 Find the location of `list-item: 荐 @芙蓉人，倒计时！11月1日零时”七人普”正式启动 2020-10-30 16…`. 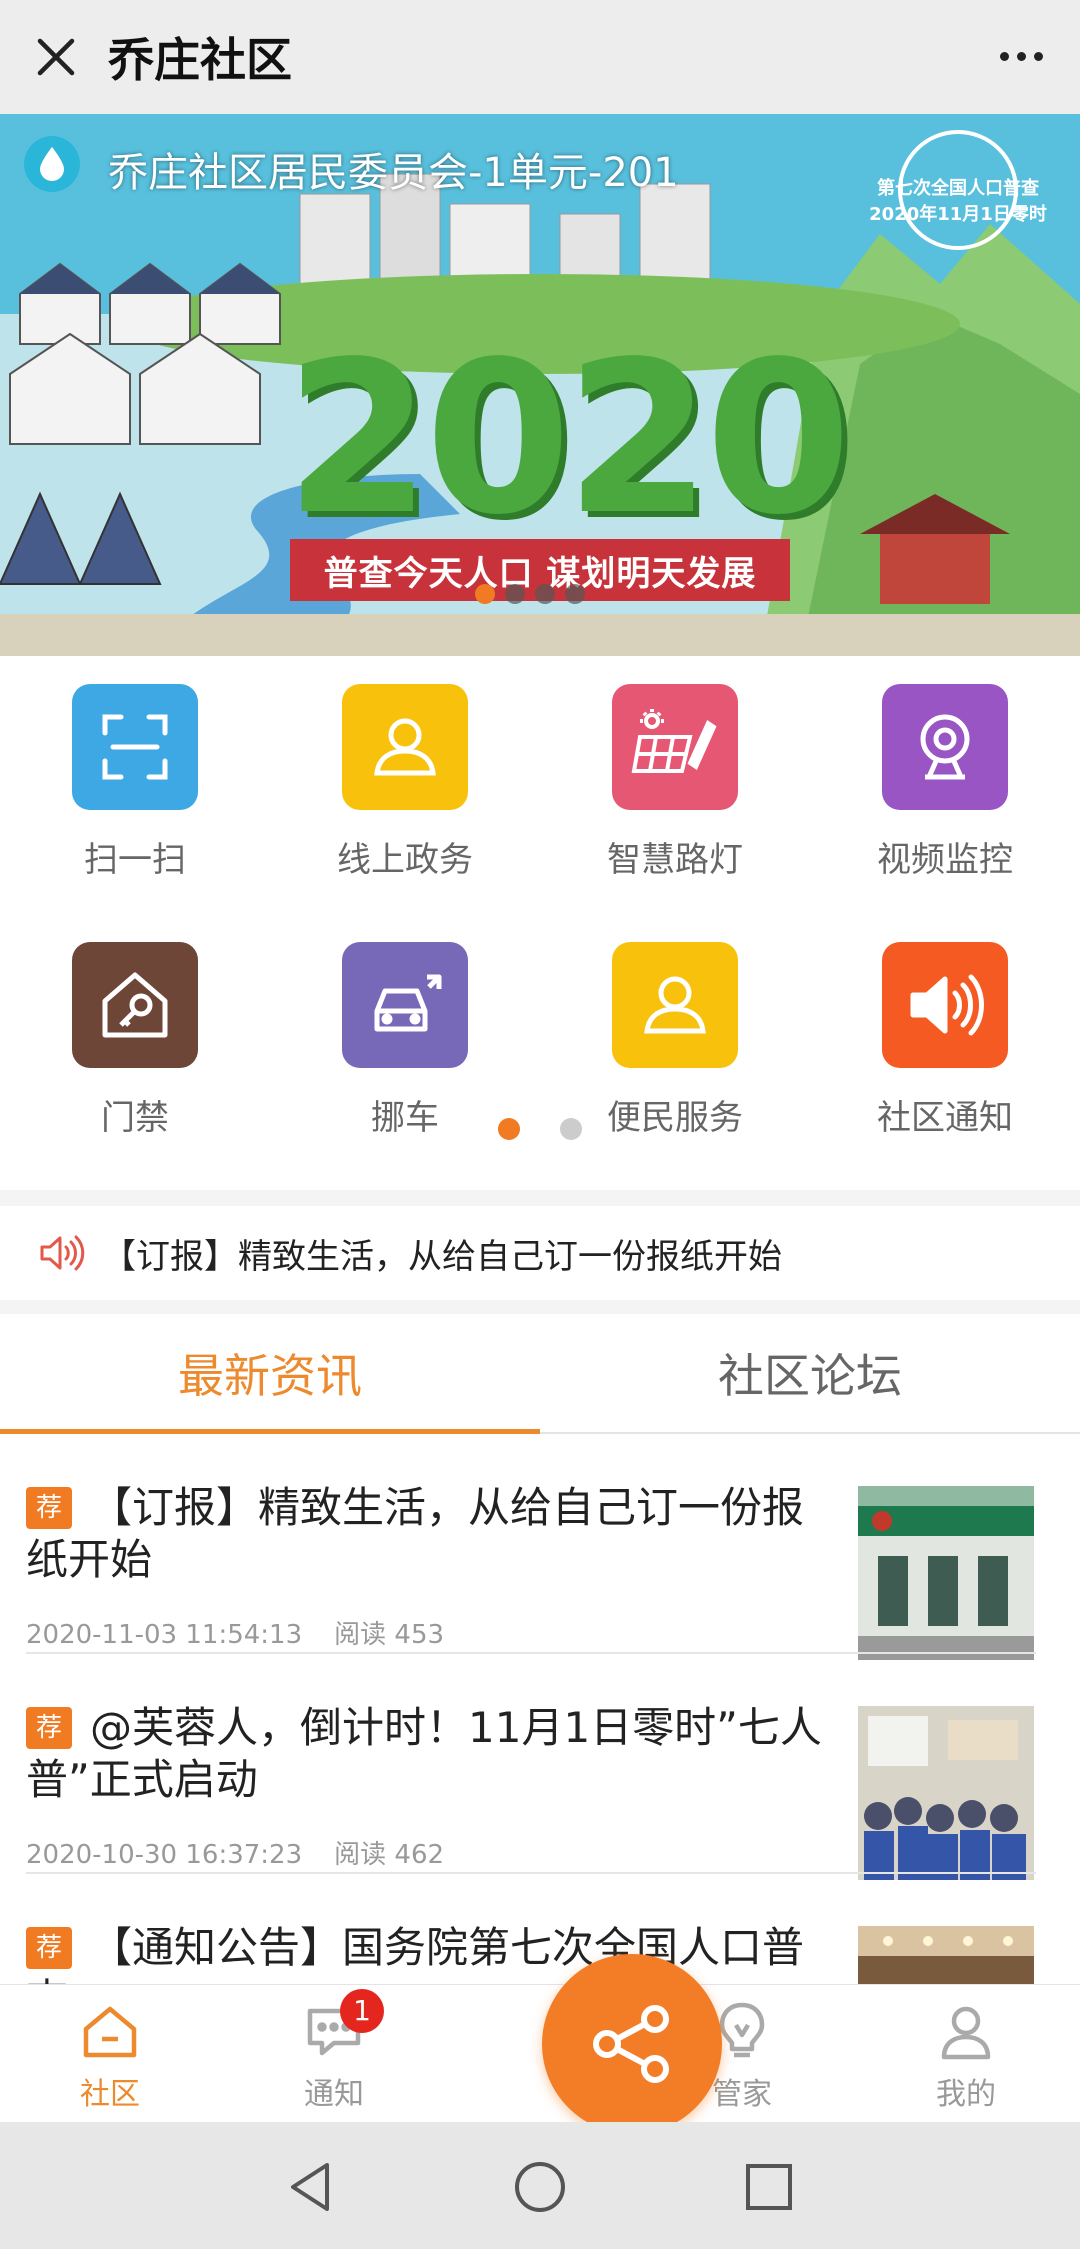

list-item: 荐 @芙蓉人，倒计时！11月1日零时”七人普”正式启动 2020-10-30 16… is located at coordinates (531, 1767).